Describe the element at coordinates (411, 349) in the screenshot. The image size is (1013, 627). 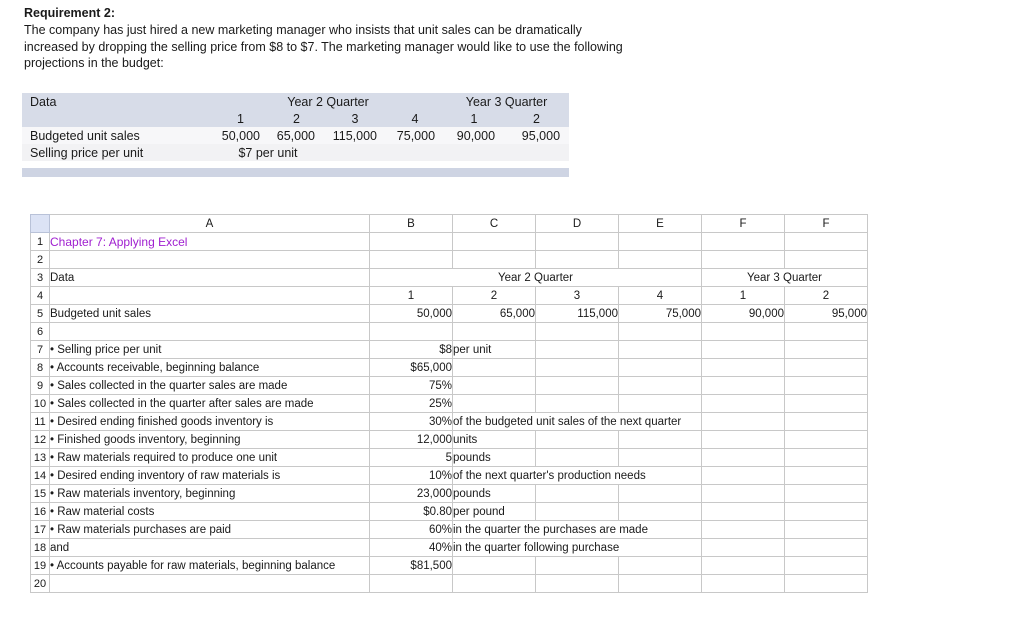
I see `cell-b7-value: $8` at that location.